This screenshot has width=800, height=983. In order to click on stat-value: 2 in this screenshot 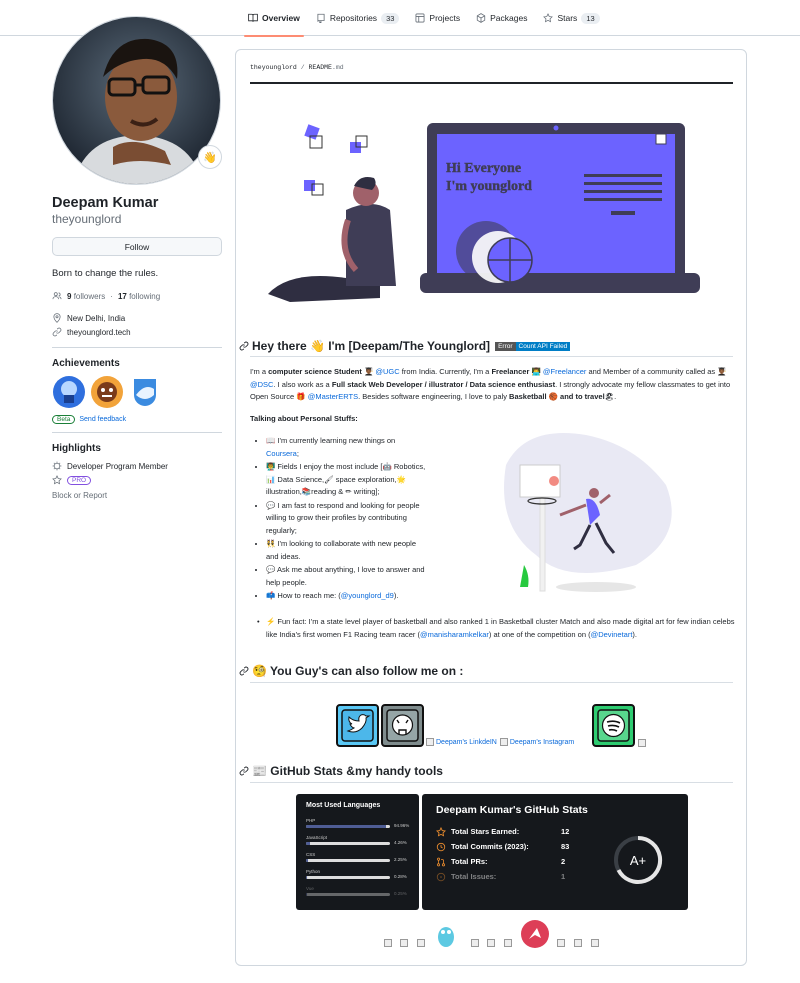, I will do `click(563, 861)`.